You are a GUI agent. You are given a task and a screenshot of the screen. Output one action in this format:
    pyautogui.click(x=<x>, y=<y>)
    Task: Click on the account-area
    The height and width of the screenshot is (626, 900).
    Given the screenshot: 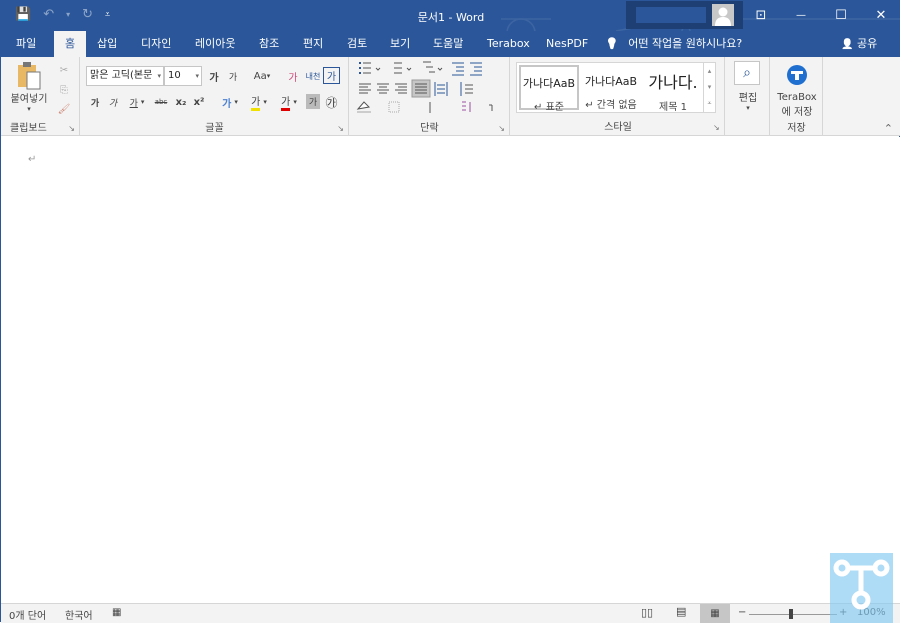 What is the action you would take?
    pyautogui.click(x=684, y=15)
    